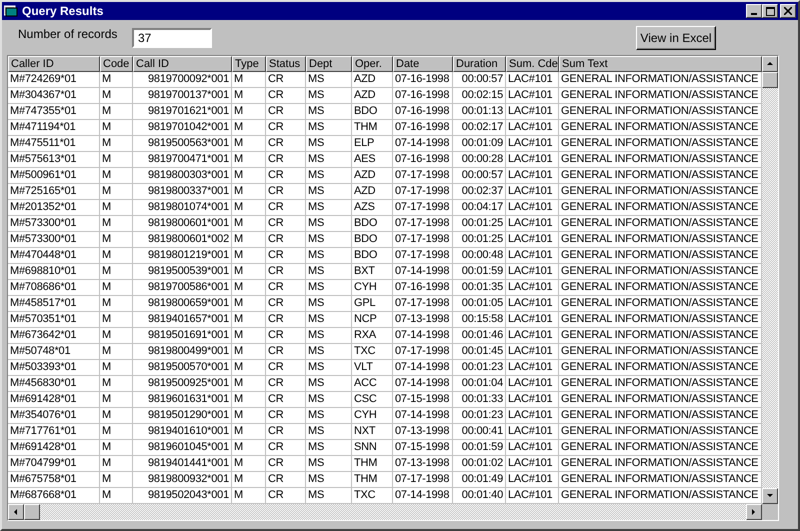 This screenshot has height=531, width=800. Describe the element at coordinates (182, 288) in the screenshot. I see `table-cell: 9819700586*001` at that location.